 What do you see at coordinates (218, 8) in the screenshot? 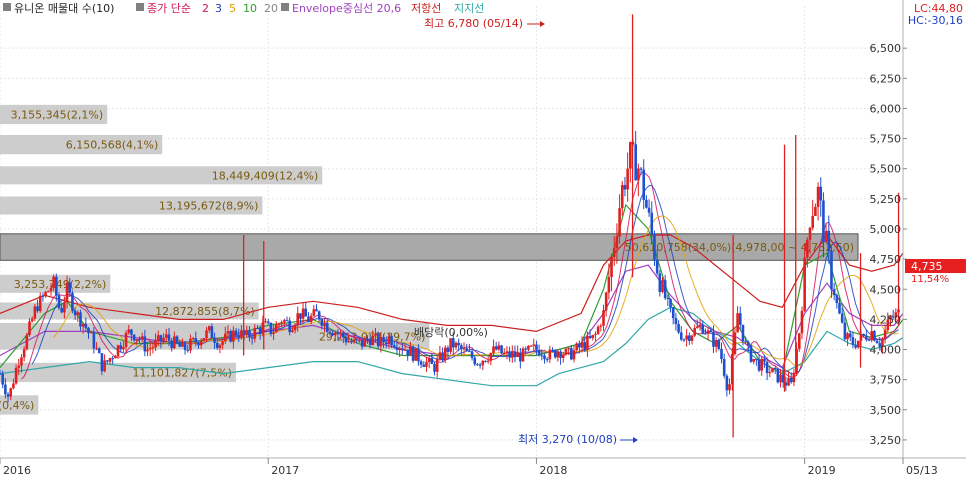
I see `legend-ma-3: 3` at bounding box center [218, 8].